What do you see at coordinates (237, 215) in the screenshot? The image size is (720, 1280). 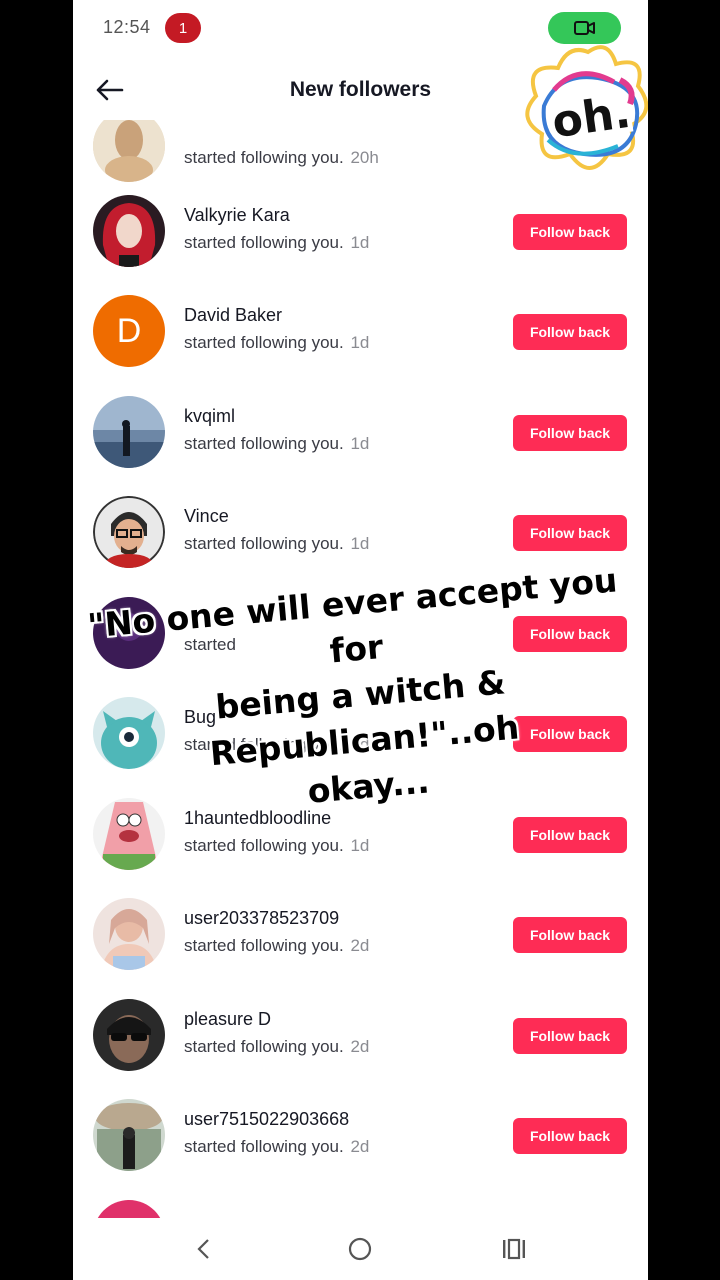 I see `username: Valkyrie Kara` at bounding box center [237, 215].